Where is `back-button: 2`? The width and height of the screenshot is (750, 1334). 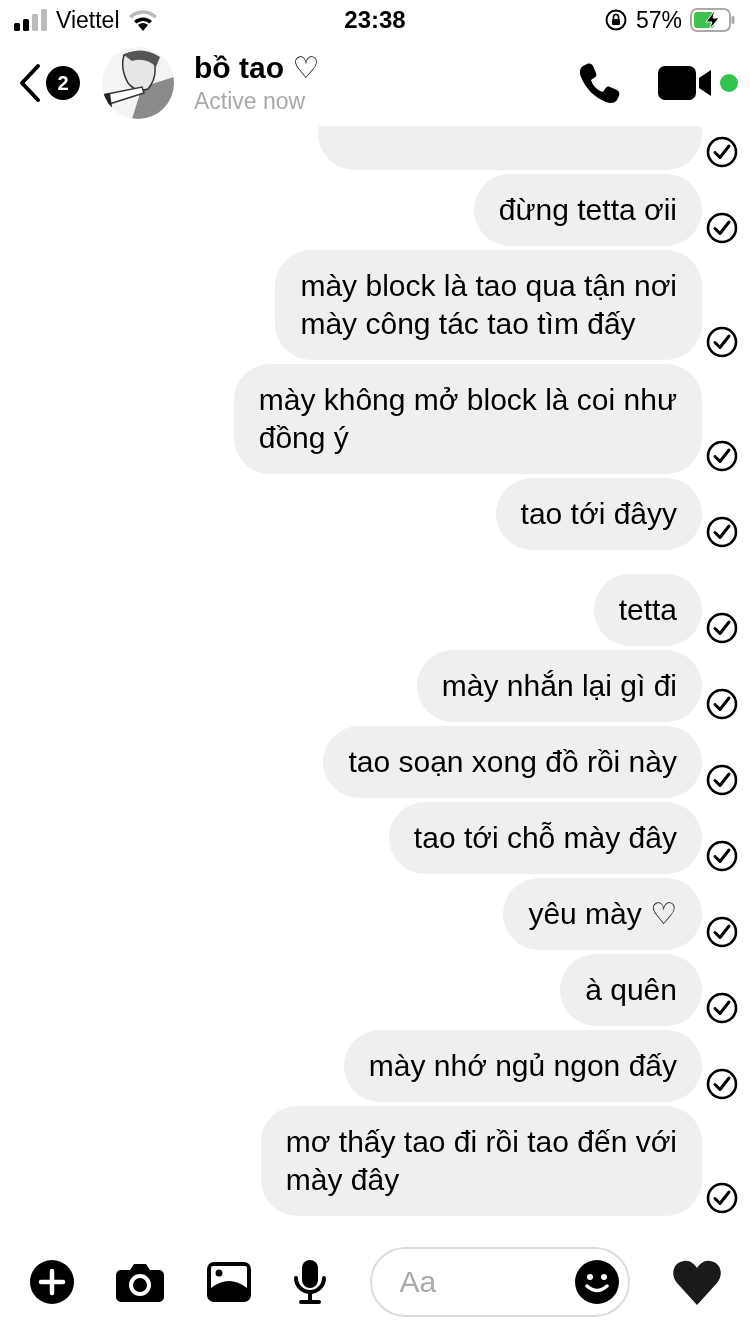 back-button: 2 is located at coordinates (49, 83).